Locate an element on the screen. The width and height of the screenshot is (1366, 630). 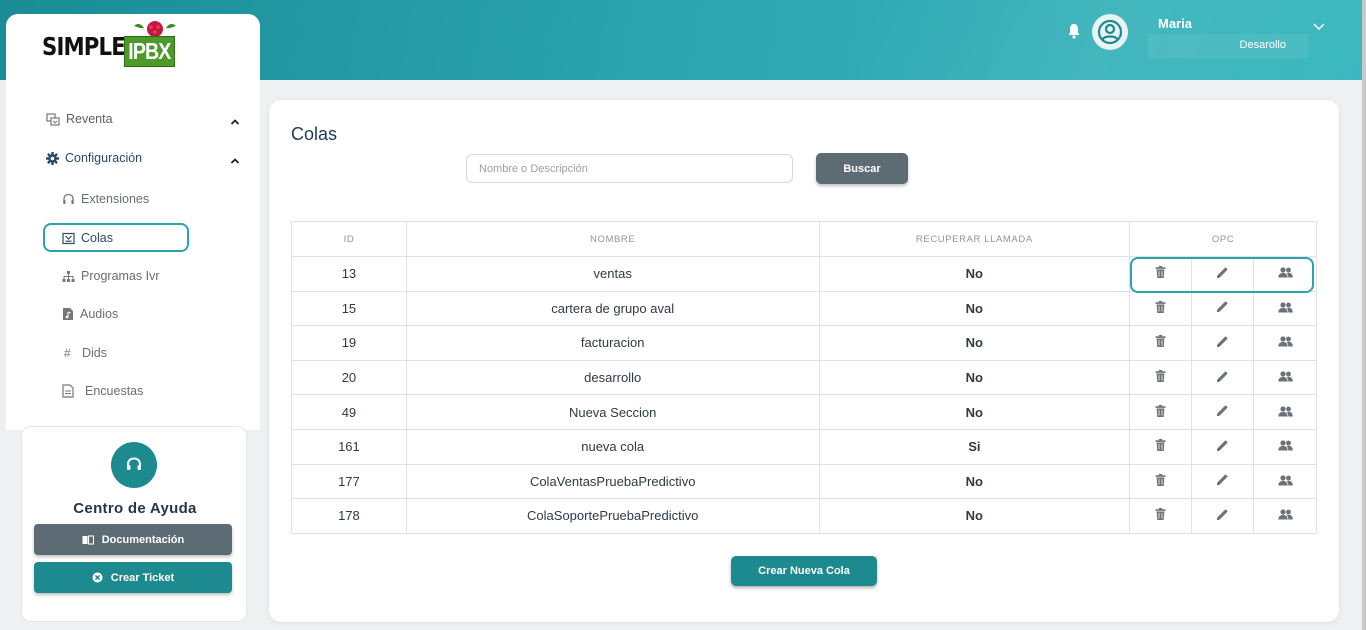
cell-nombre: ColaVentasPruebaPredictivo is located at coordinates (612, 481).